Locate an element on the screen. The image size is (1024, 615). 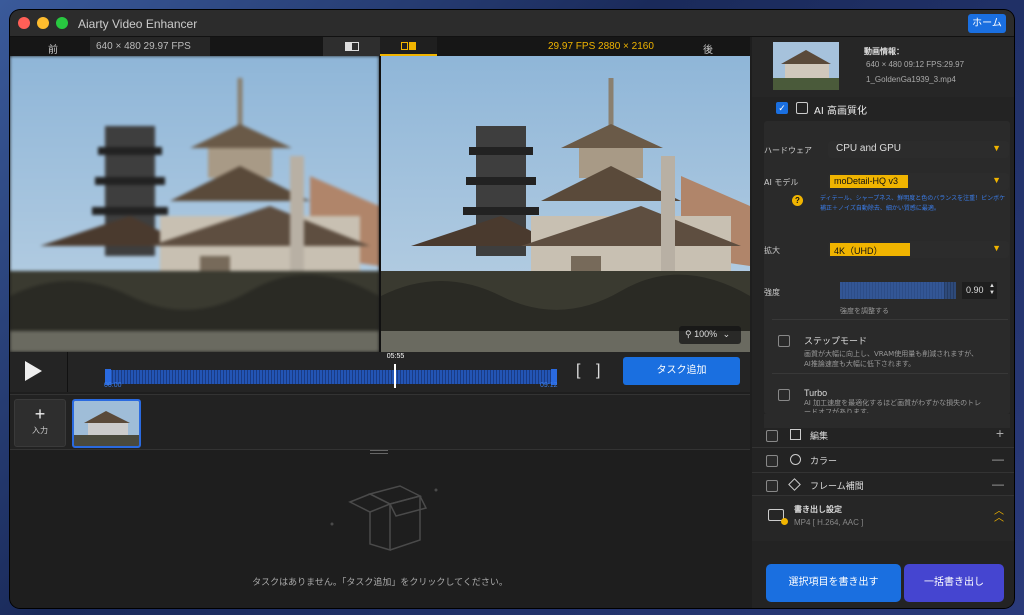
zoom-window-button is located at coordinates (62, 23).